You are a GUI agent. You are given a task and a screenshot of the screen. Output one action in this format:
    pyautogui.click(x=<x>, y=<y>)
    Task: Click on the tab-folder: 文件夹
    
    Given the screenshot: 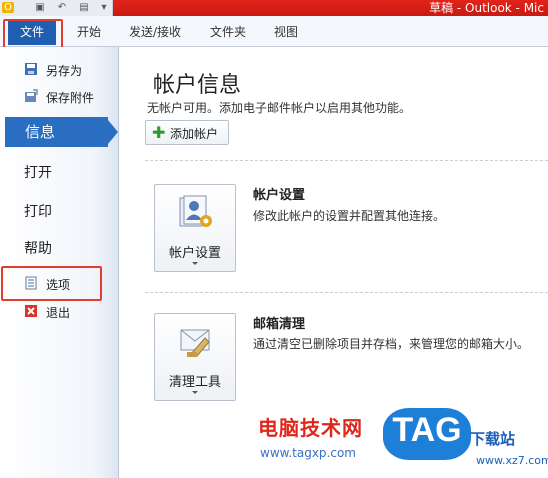 What is the action you would take?
    pyautogui.click(x=228, y=31)
    